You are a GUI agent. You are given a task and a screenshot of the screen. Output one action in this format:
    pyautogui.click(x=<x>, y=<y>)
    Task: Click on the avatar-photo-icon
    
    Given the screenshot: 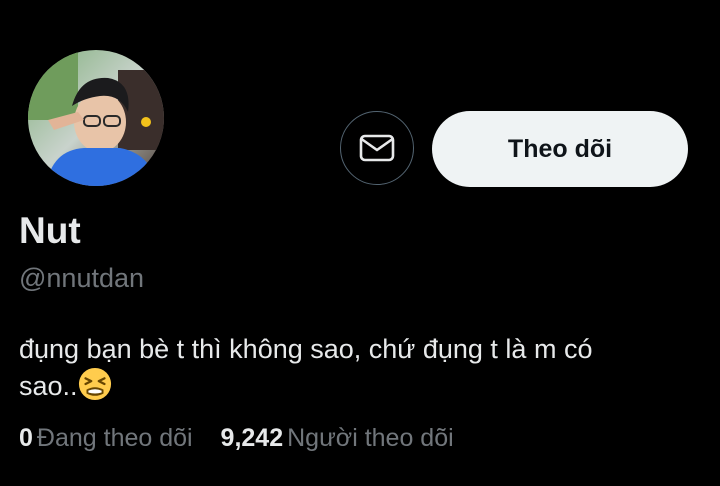 What is the action you would take?
    pyautogui.click(x=96, y=118)
    